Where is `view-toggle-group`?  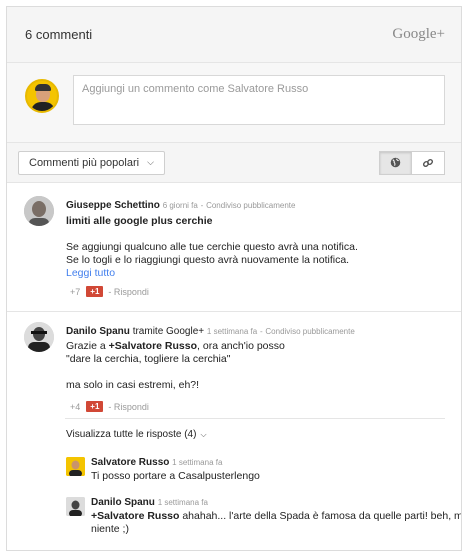
view-toggle-group is located at coordinates (412, 162).